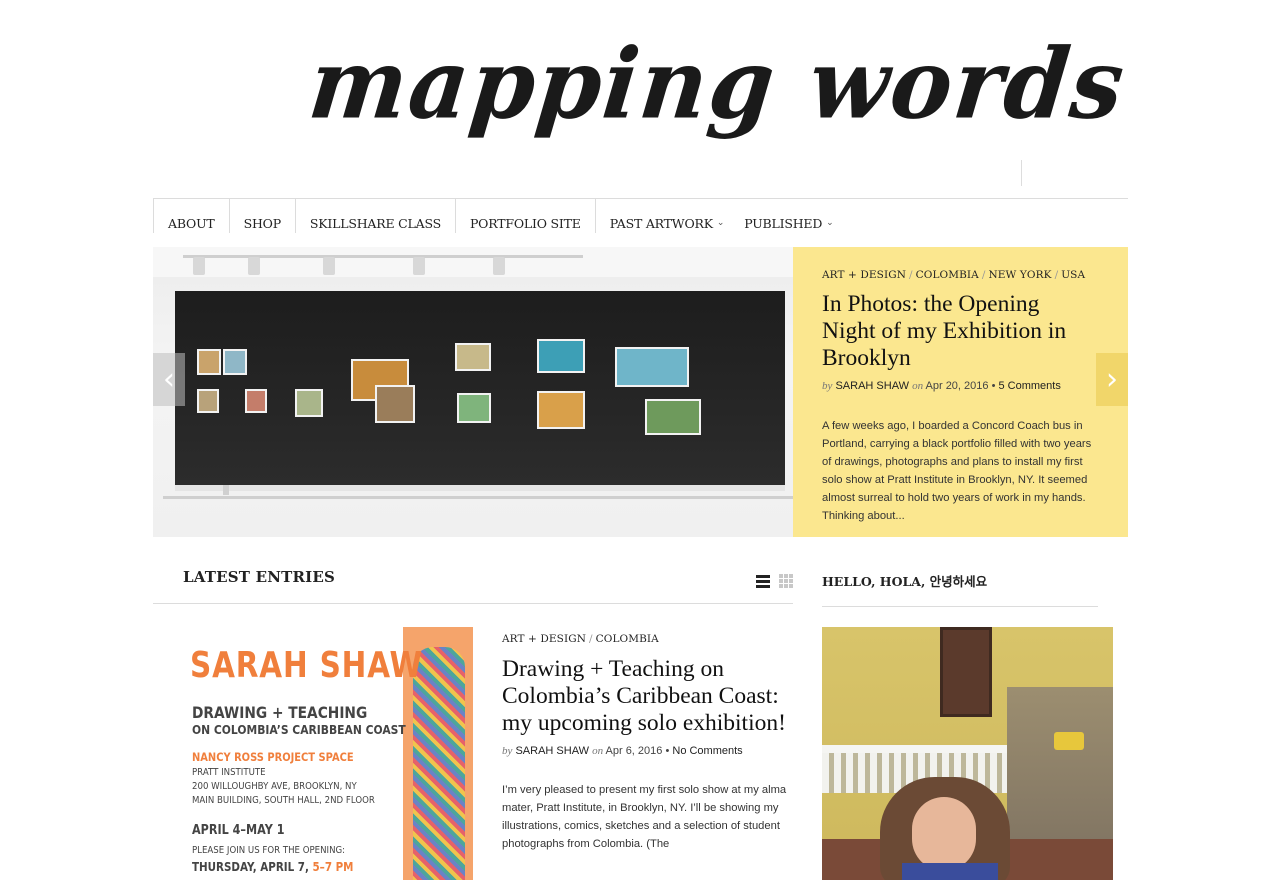 The width and height of the screenshot is (1280, 880). I want to click on latest-entries-heading: Latest Entries, so click(259, 577).